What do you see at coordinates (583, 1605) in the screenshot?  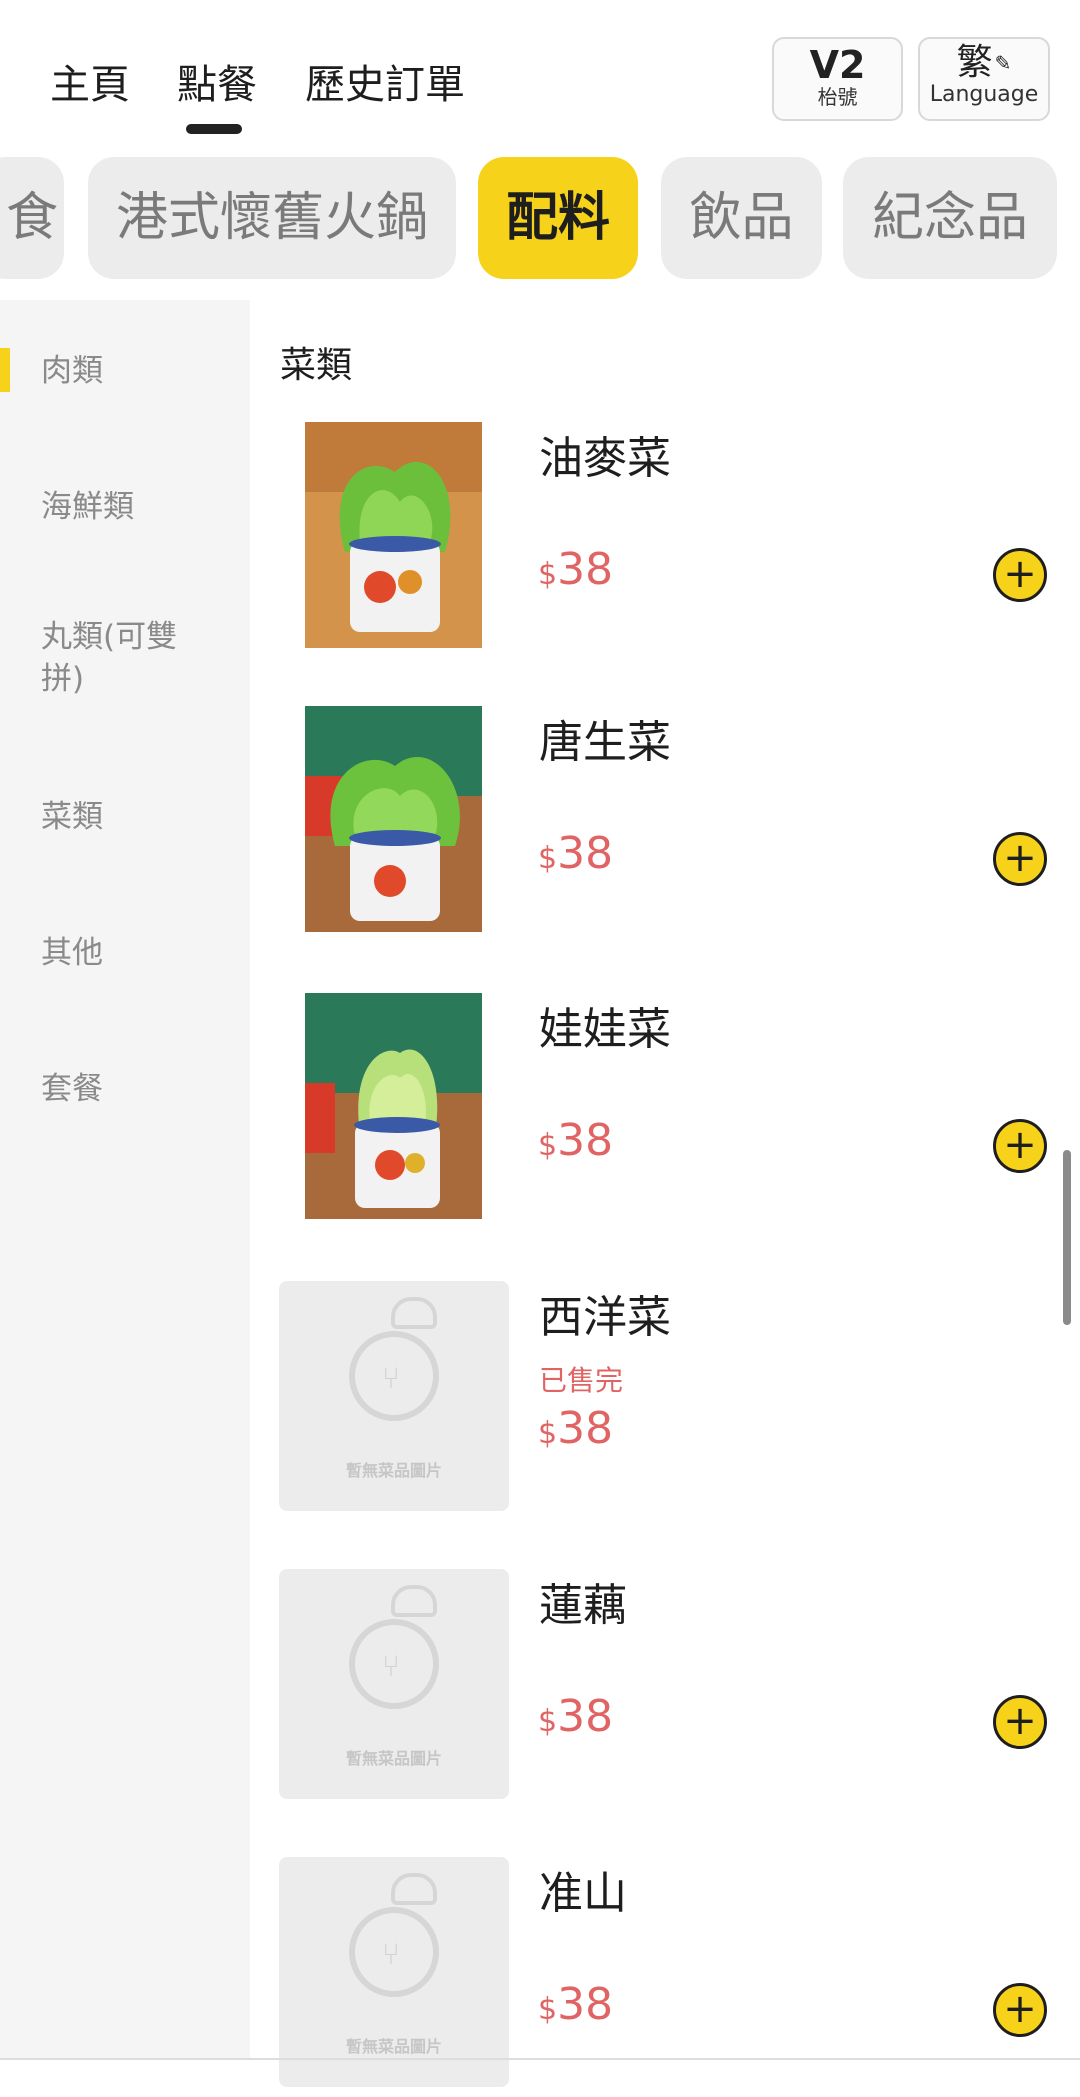 I see `item-name: 蓮藕` at bounding box center [583, 1605].